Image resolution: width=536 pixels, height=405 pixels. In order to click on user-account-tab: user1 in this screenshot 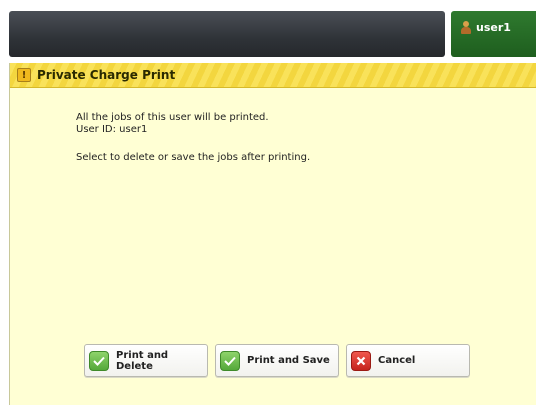, I will do `click(493, 34)`.